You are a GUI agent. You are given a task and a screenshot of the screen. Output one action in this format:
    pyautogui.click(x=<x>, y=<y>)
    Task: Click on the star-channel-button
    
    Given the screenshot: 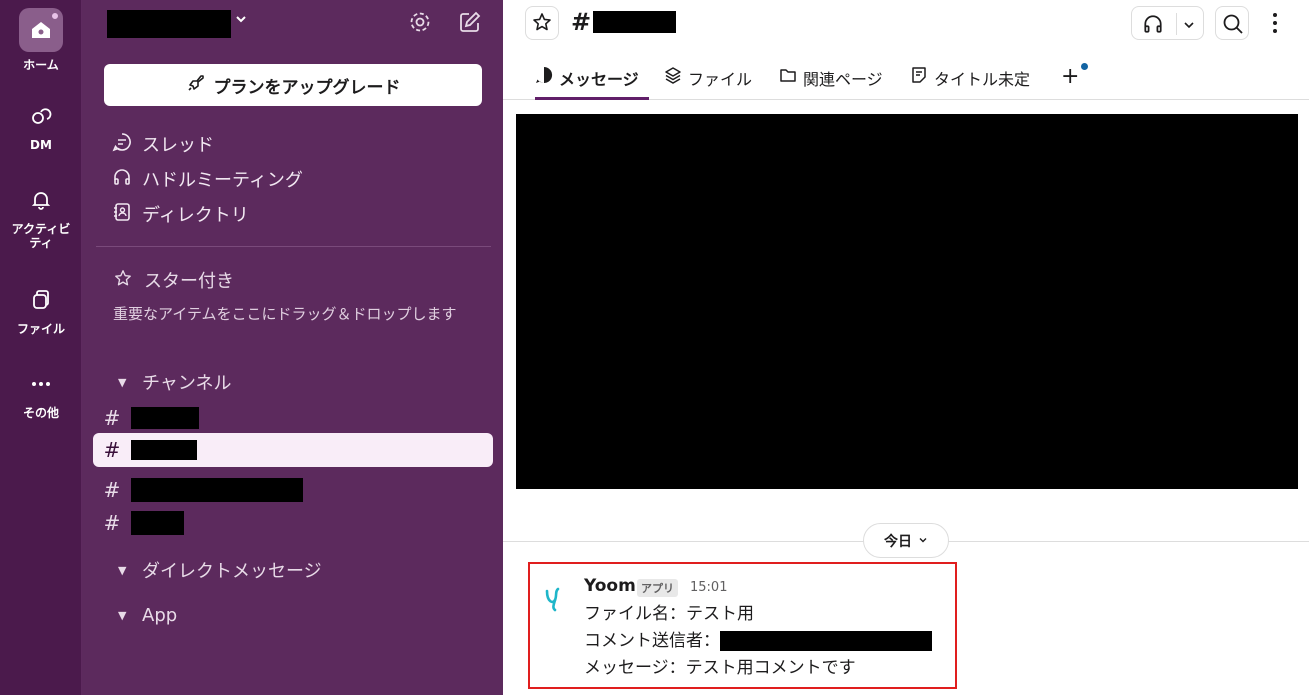 What is the action you would take?
    pyautogui.click(x=542, y=23)
    